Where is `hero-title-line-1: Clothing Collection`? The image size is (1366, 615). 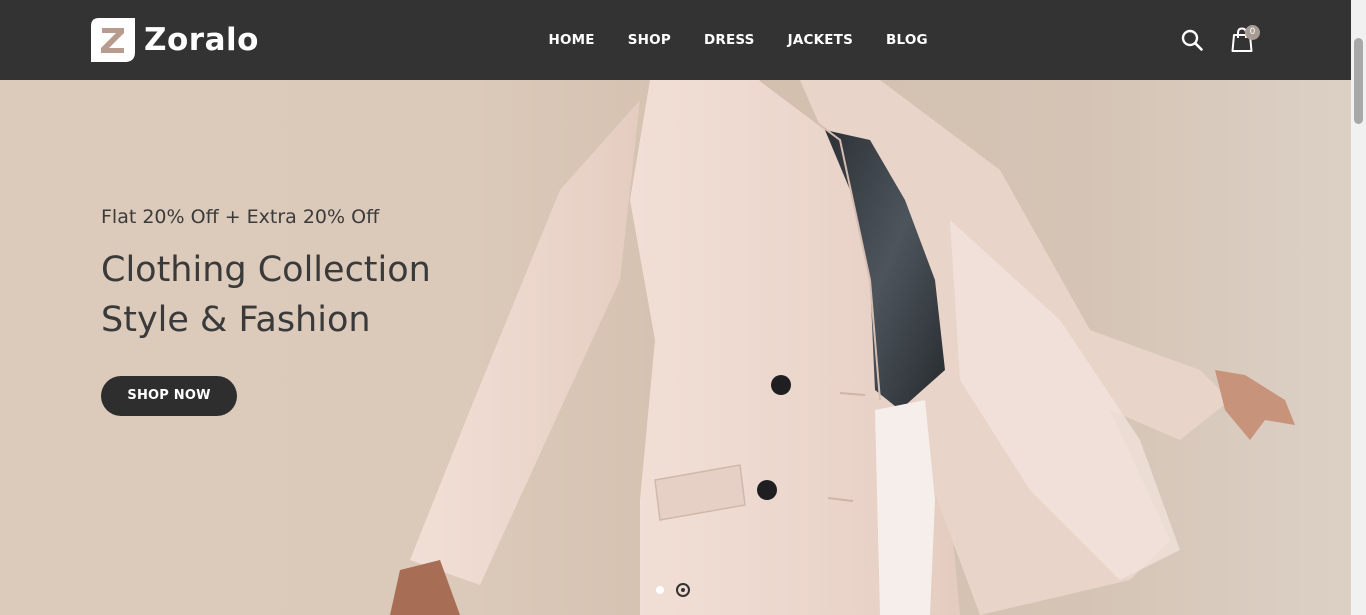
hero-title-line-1: Clothing Collection is located at coordinates (266, 270).